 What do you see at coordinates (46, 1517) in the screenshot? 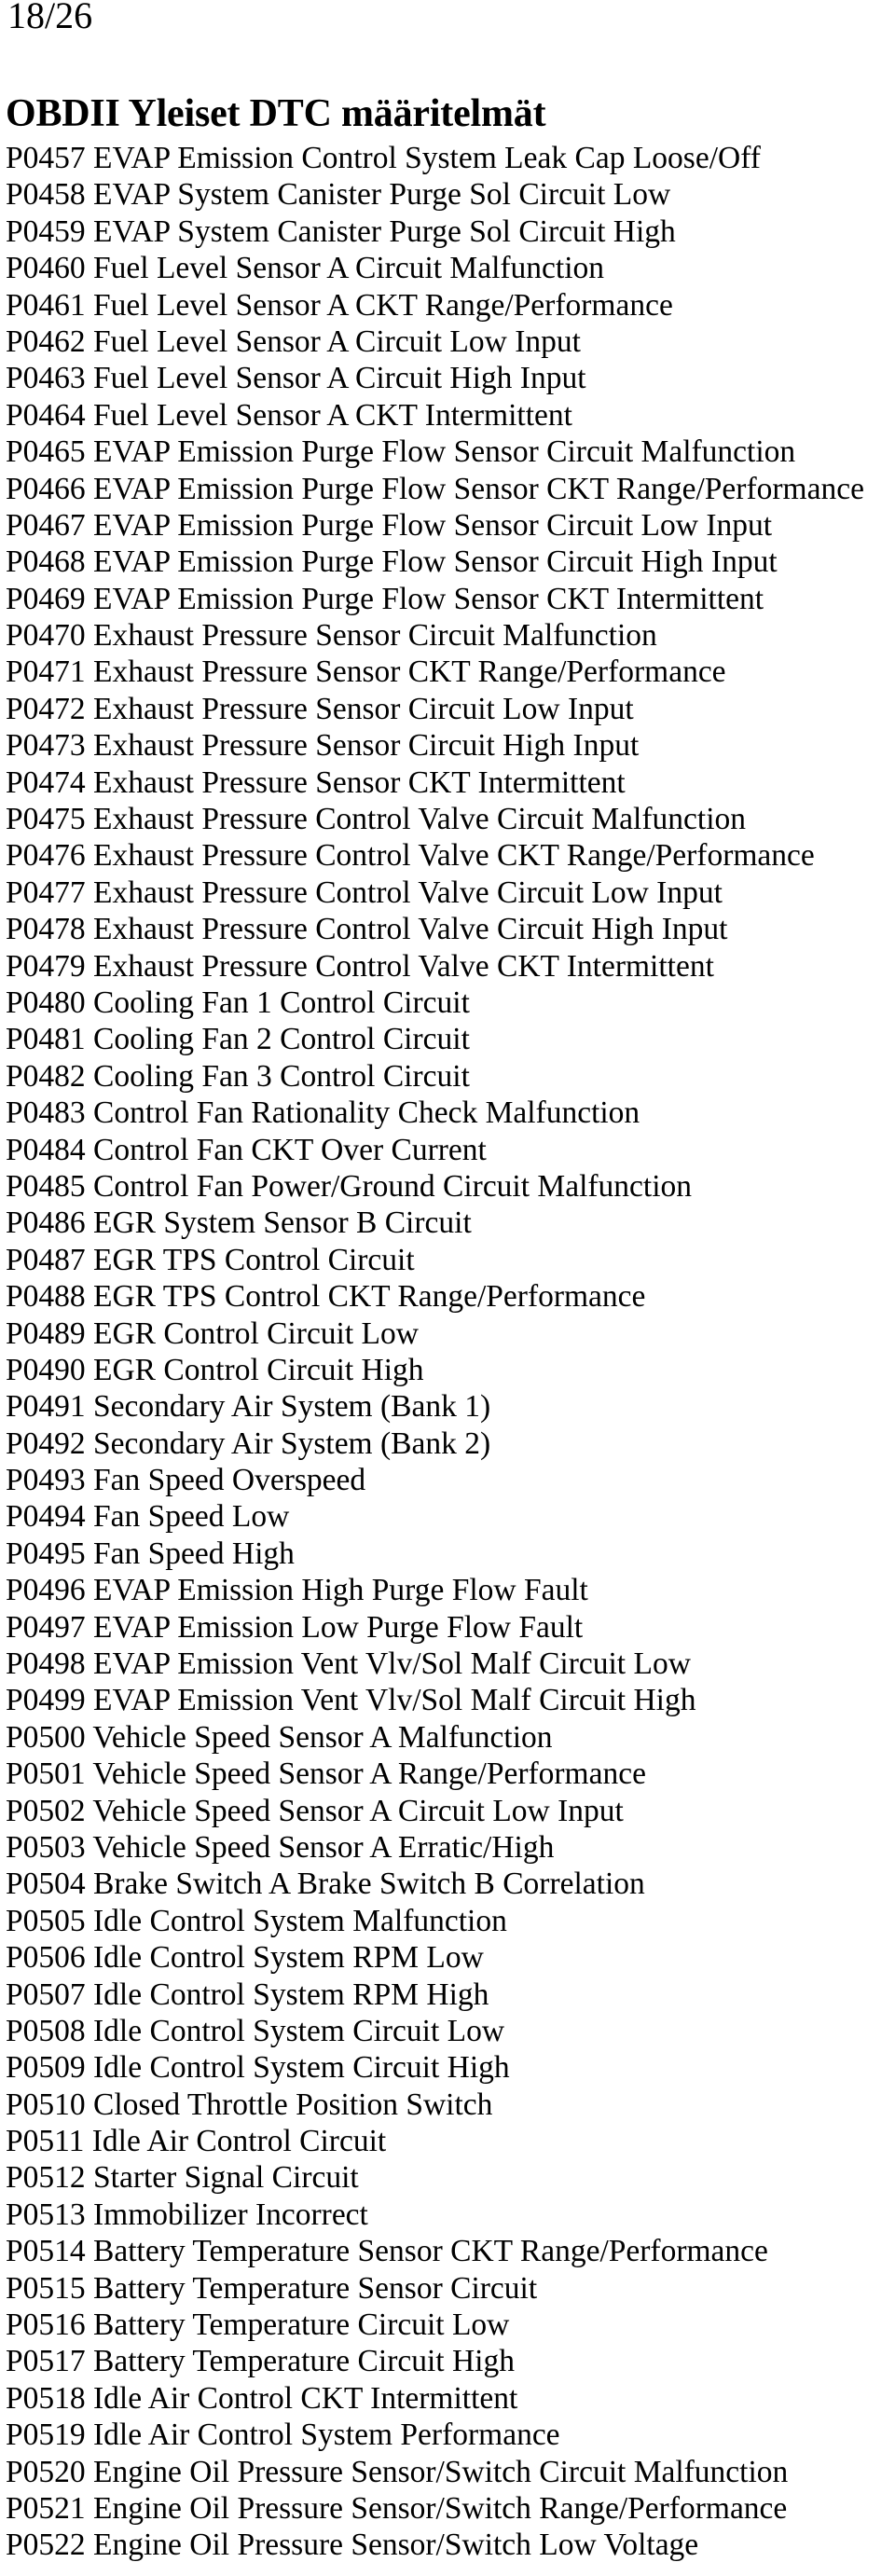
I see `dtc-code: P0494` at bounding box center [46, 1517].